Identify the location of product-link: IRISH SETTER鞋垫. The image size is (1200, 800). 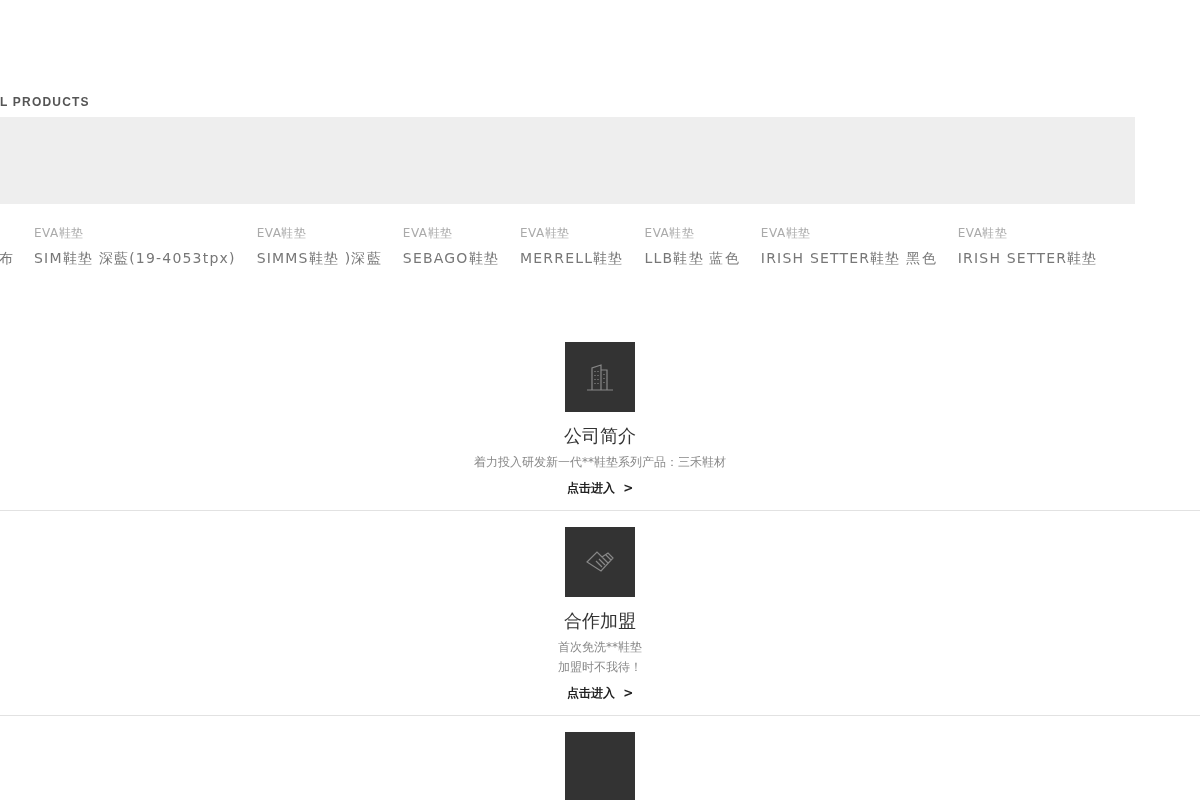
(1027, 258).